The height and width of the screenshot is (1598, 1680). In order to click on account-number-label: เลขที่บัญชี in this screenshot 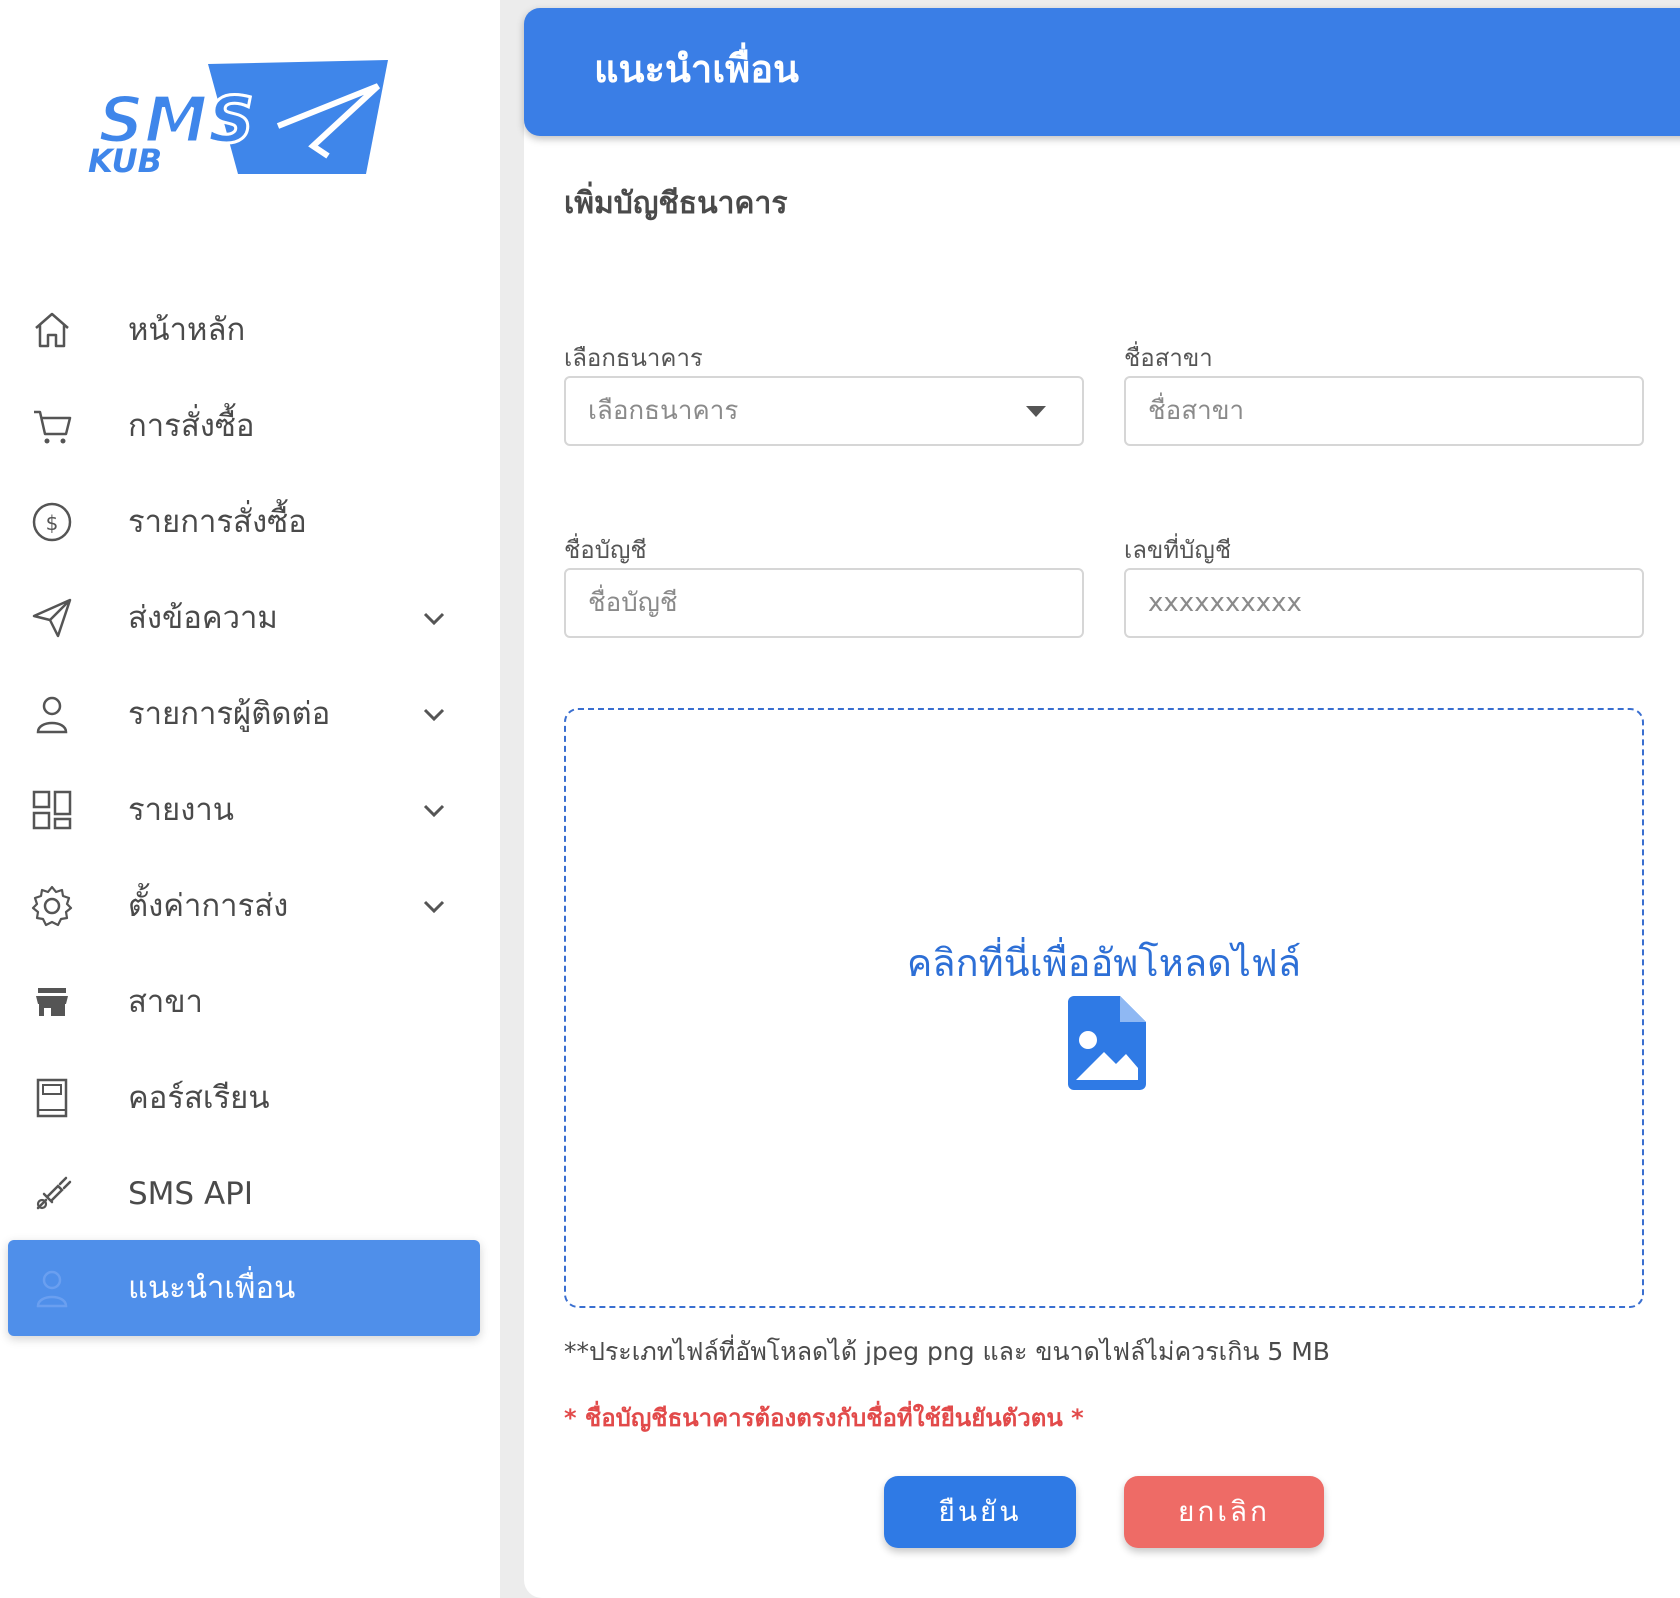, I will do `click(1178, 550)`.